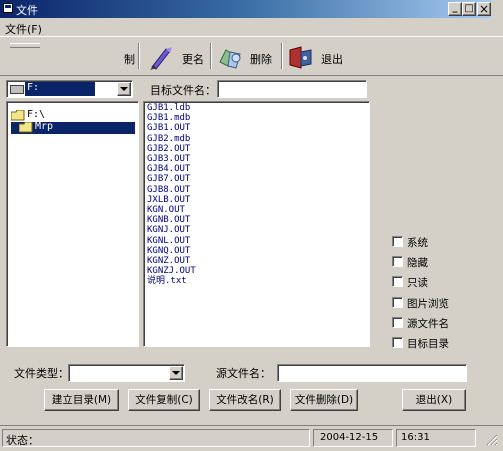  Describe the element at coordinates (301, 58) in the screenshot. I see `exit-door-icon` at that location.